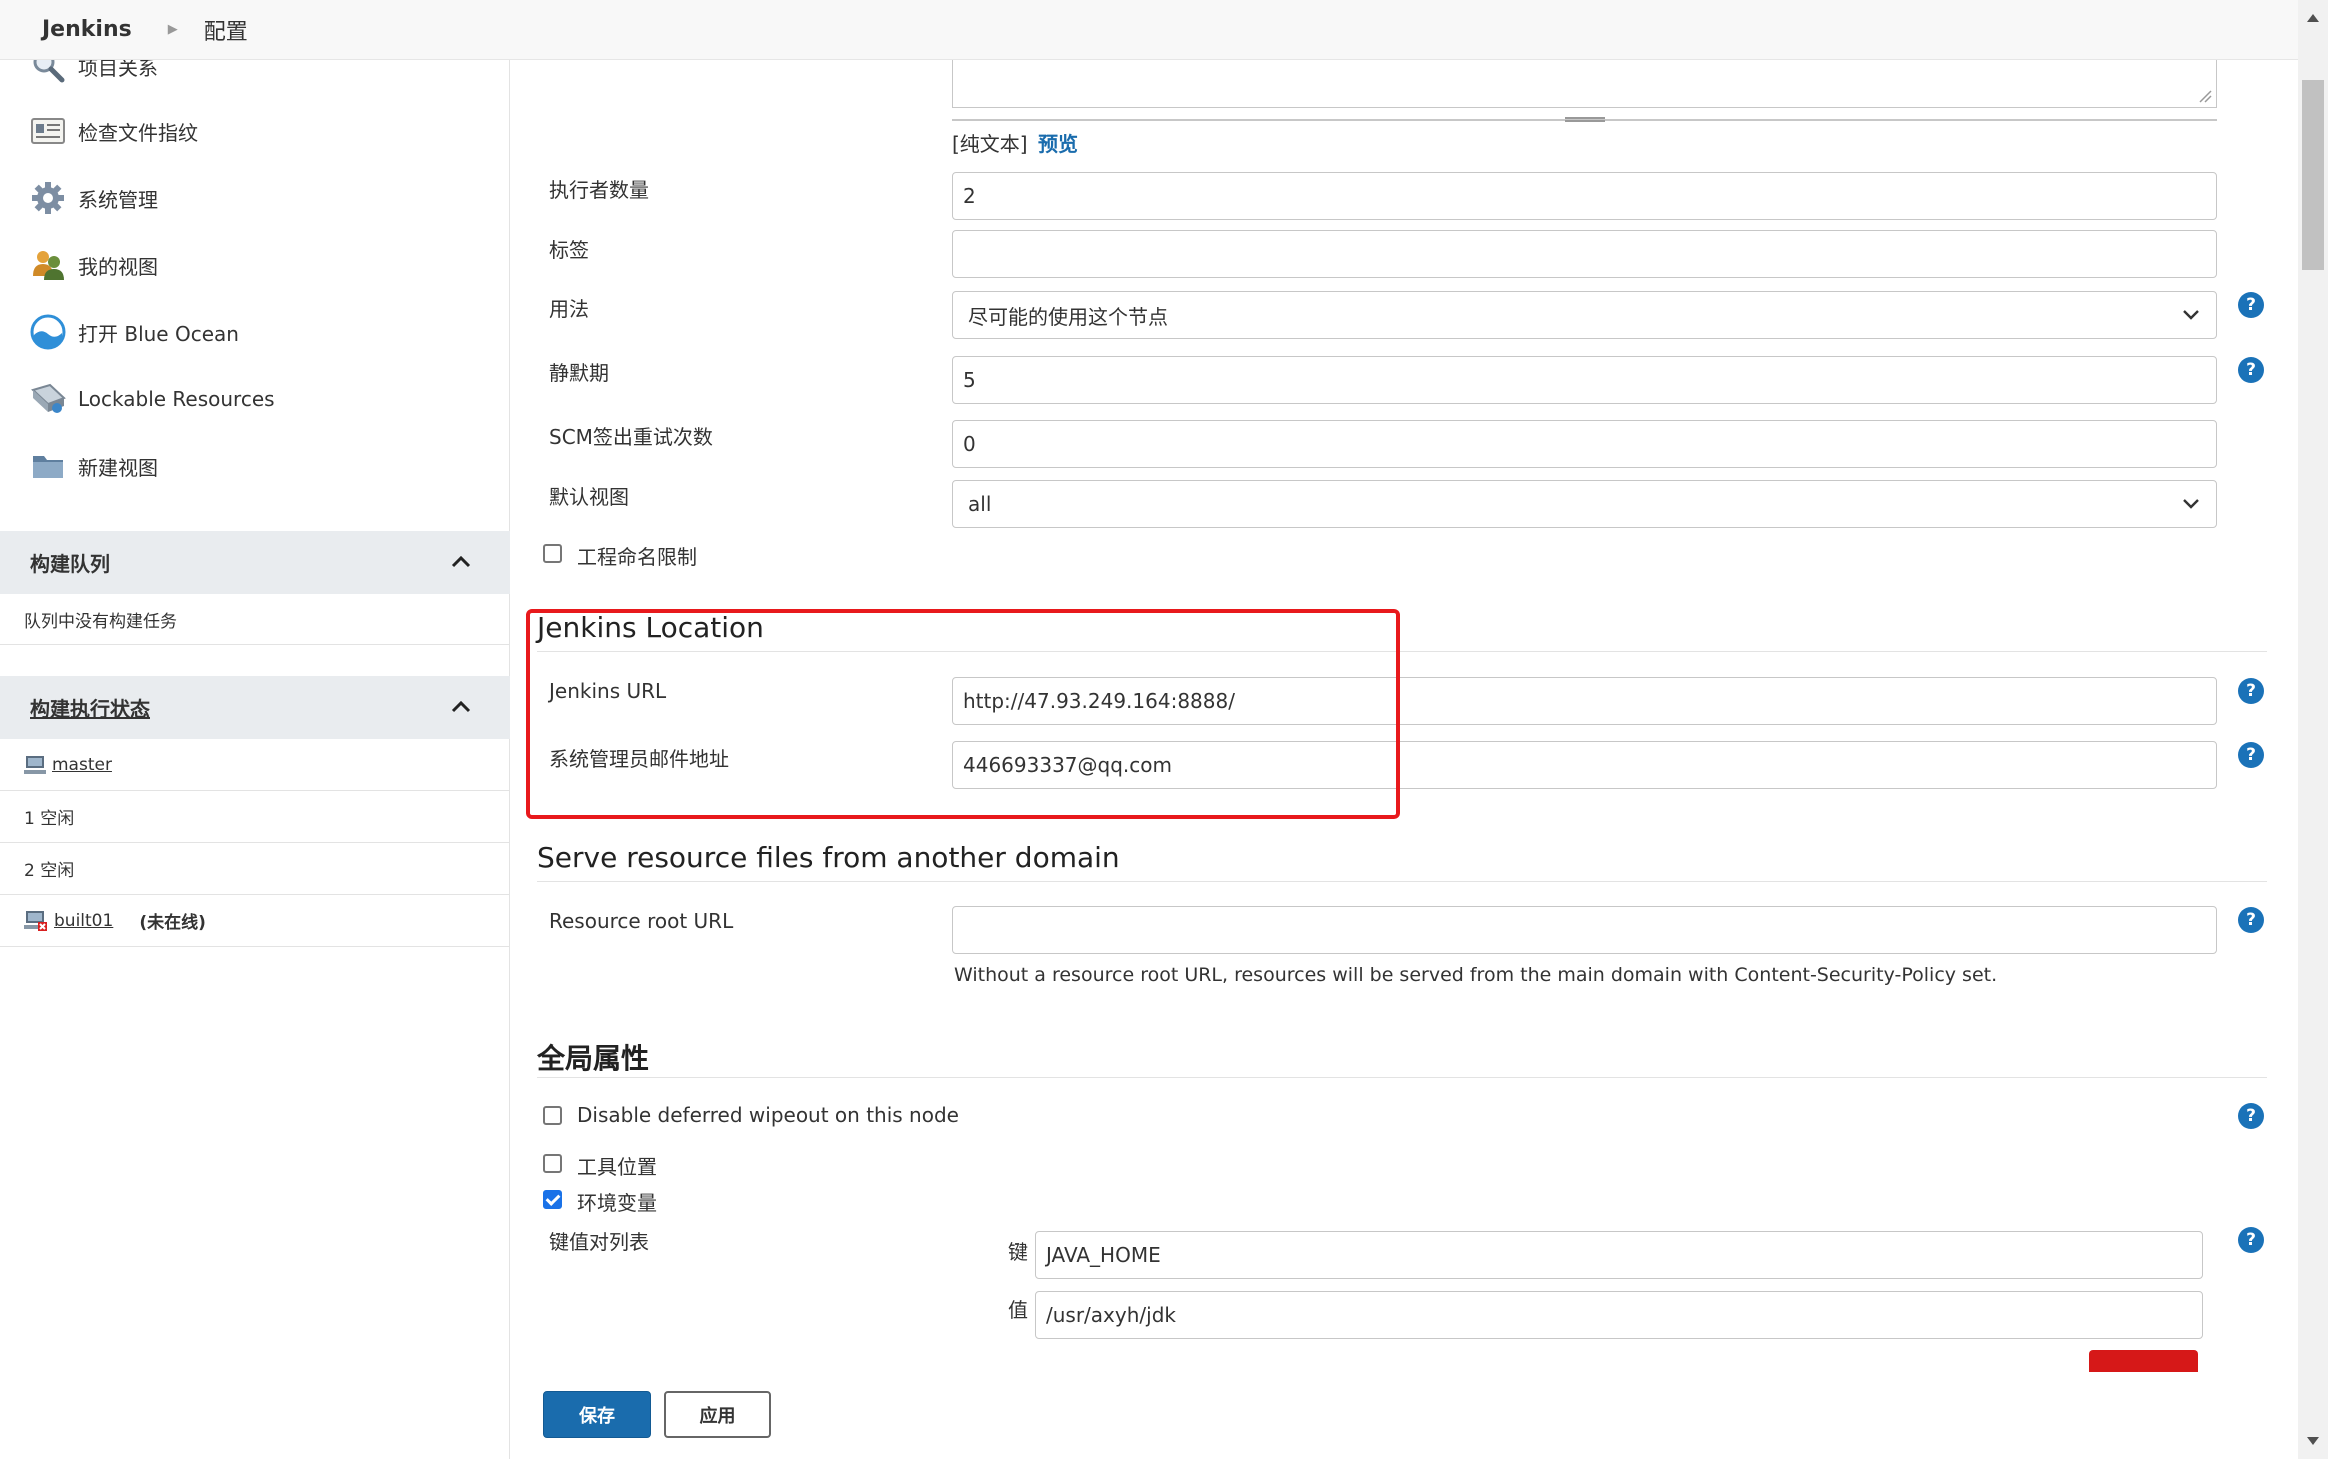  I want to click on gear-icon, so click(48, 198).